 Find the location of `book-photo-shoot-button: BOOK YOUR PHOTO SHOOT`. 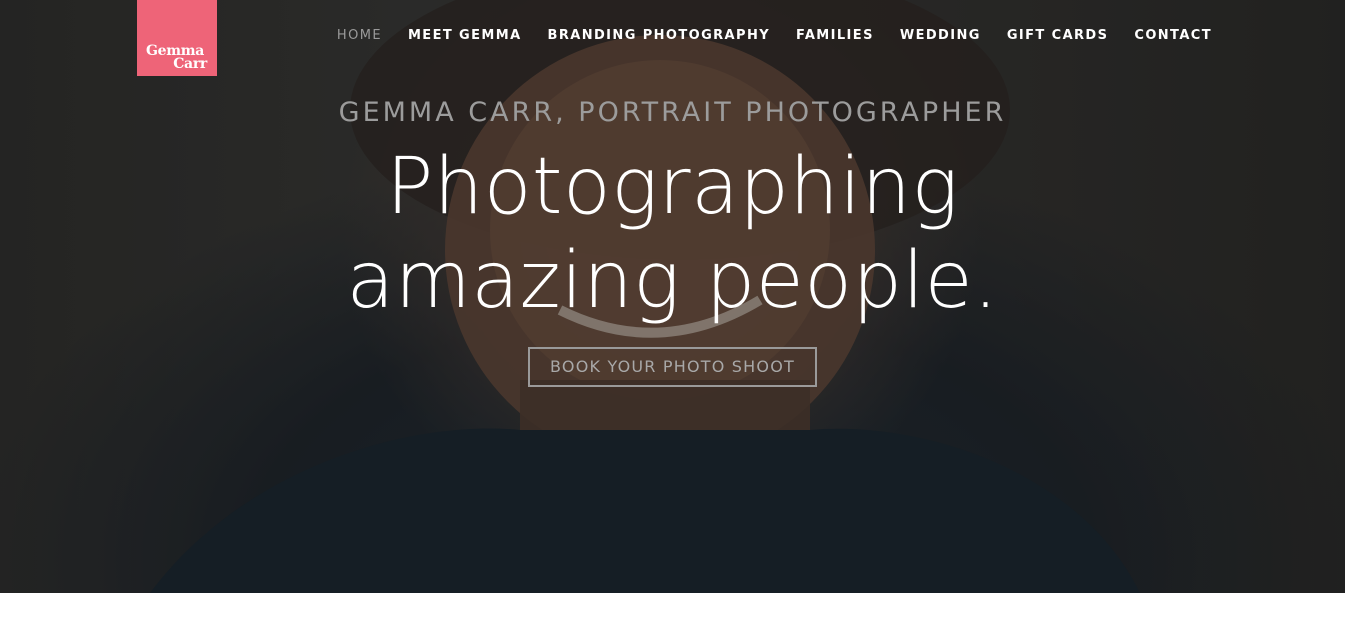

book-photo-shoot-button: BOOK YOUR PHOTO SHOOT is located at coordinates (672, 367).